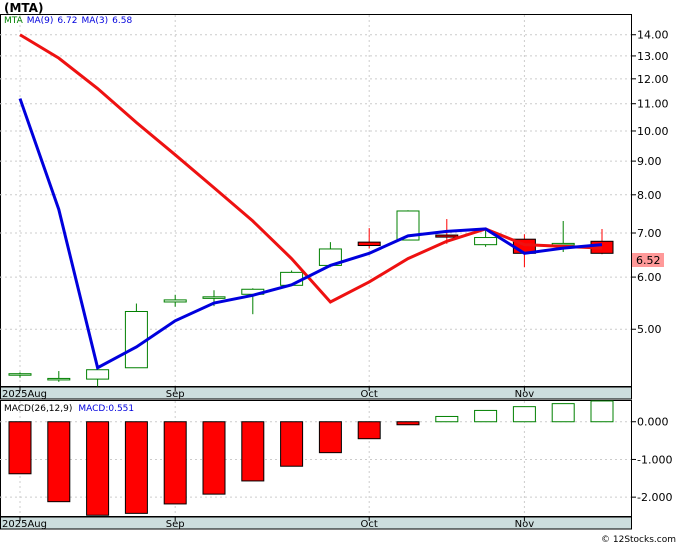 The image size is (680, 546). What do you see at coordinates (649, 195) in the screenshot?
I see `price-tick-label: 8.00` at bounding box center [649, 195].